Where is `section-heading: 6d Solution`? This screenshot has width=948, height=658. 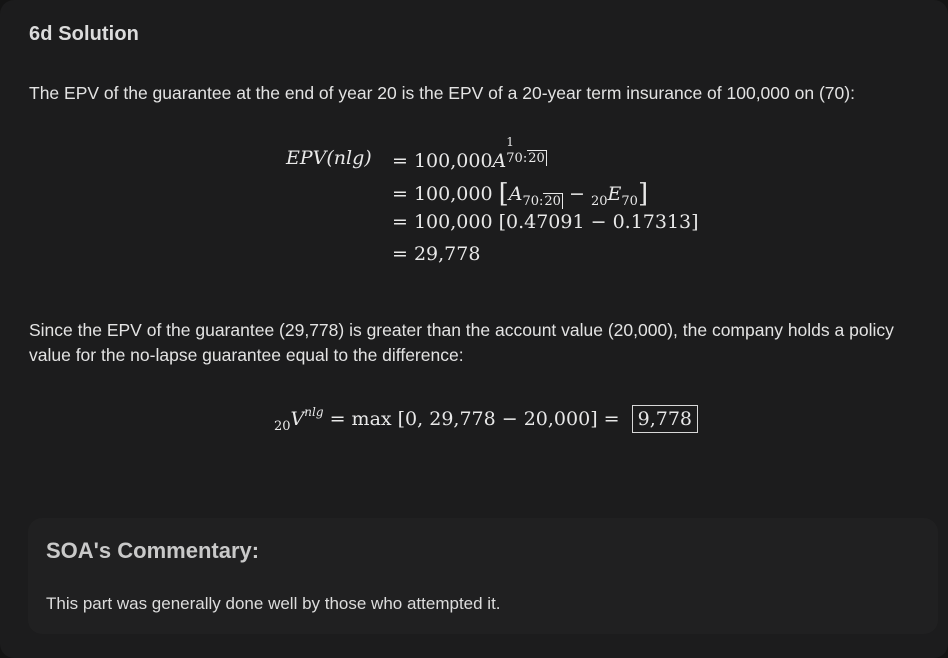 section-heading: 6d Solution is located at coordinates (84, 34).